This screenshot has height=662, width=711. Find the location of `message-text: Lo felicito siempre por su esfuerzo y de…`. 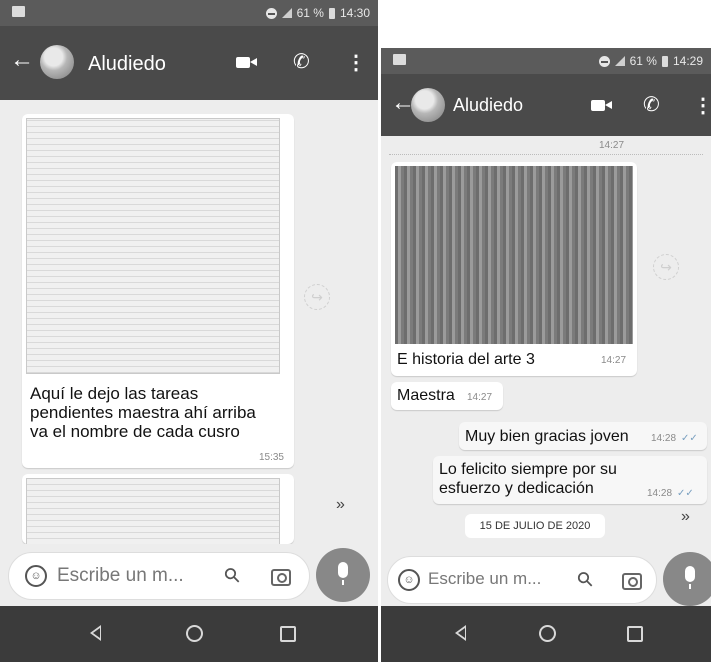

message-text: Lo felicito siempre por su esfuerzo y de… is located at coordinates (528, 479).